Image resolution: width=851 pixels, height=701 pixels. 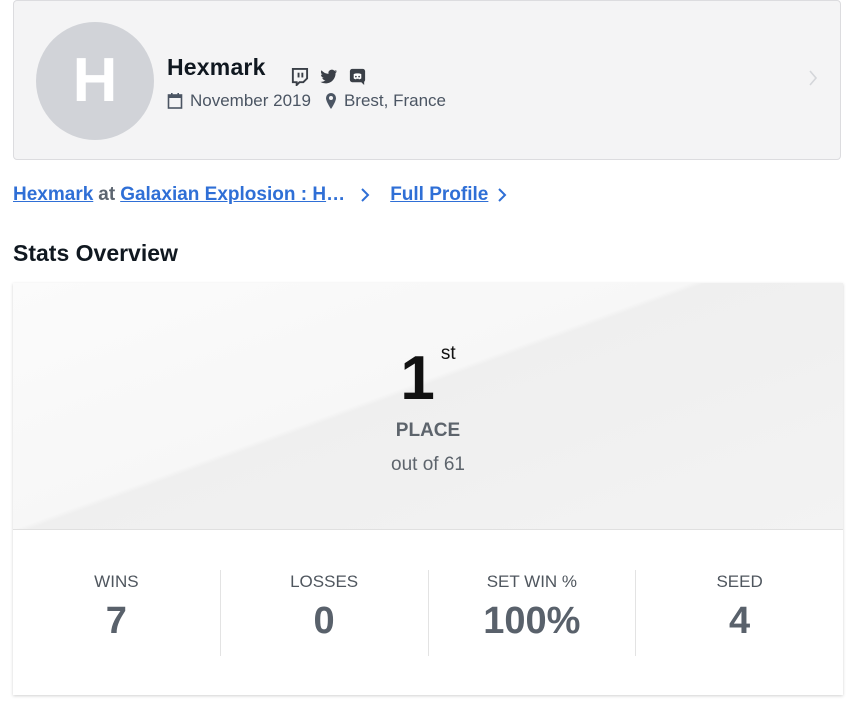 What do you see at coordinates (428, 430) in the screenshot?
I see `placing-label: PLACE` at bounding box center [428, 430].